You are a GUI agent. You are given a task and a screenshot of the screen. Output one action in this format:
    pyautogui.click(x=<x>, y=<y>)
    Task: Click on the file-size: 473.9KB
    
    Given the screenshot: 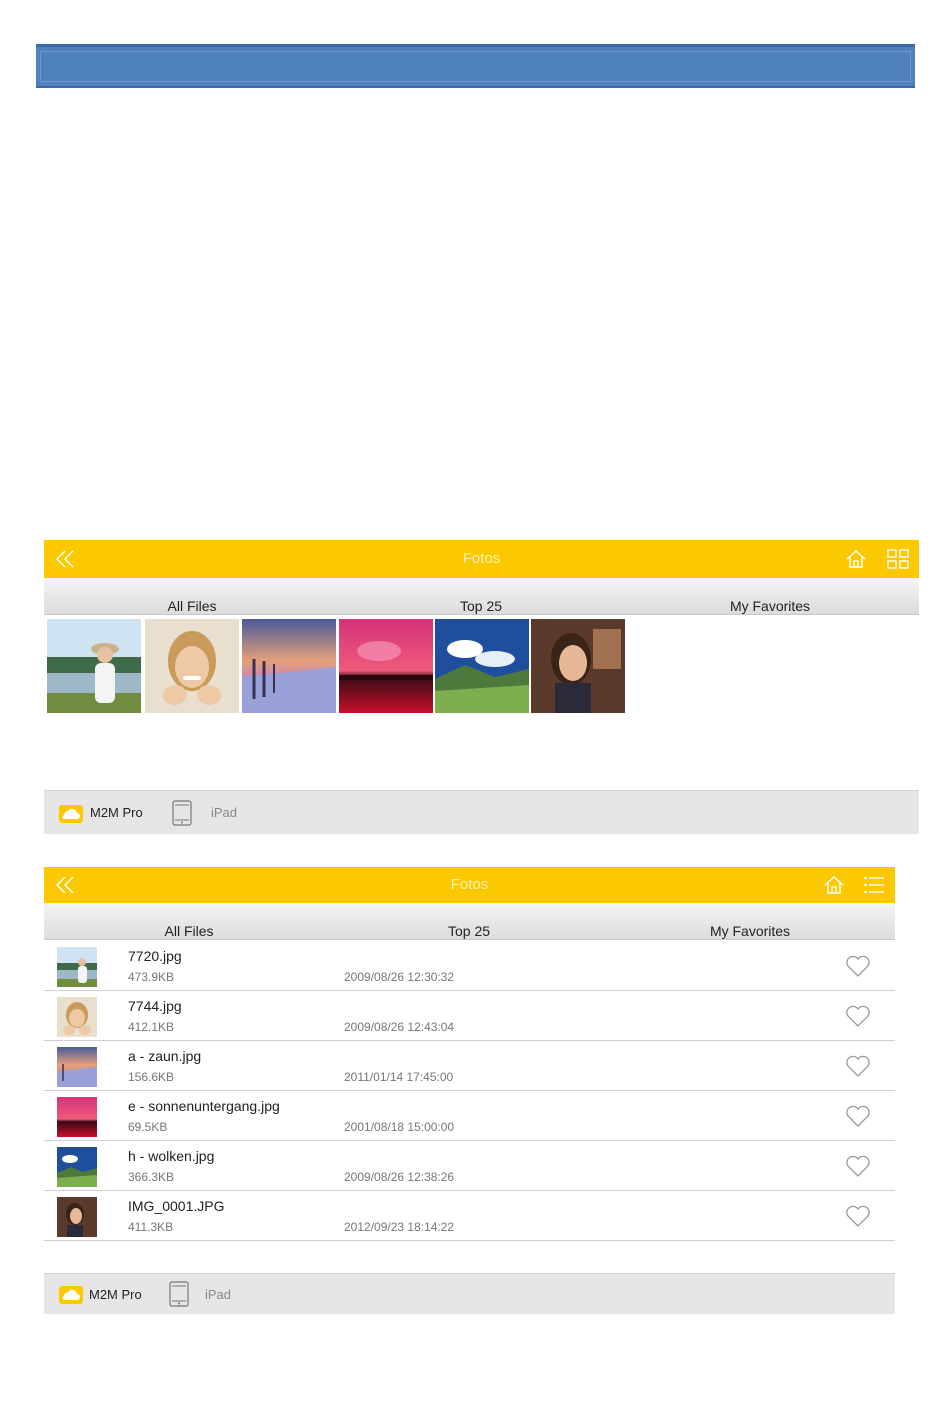 What is the action you would take?
    pyautogui.click(x=151, y=977)
    